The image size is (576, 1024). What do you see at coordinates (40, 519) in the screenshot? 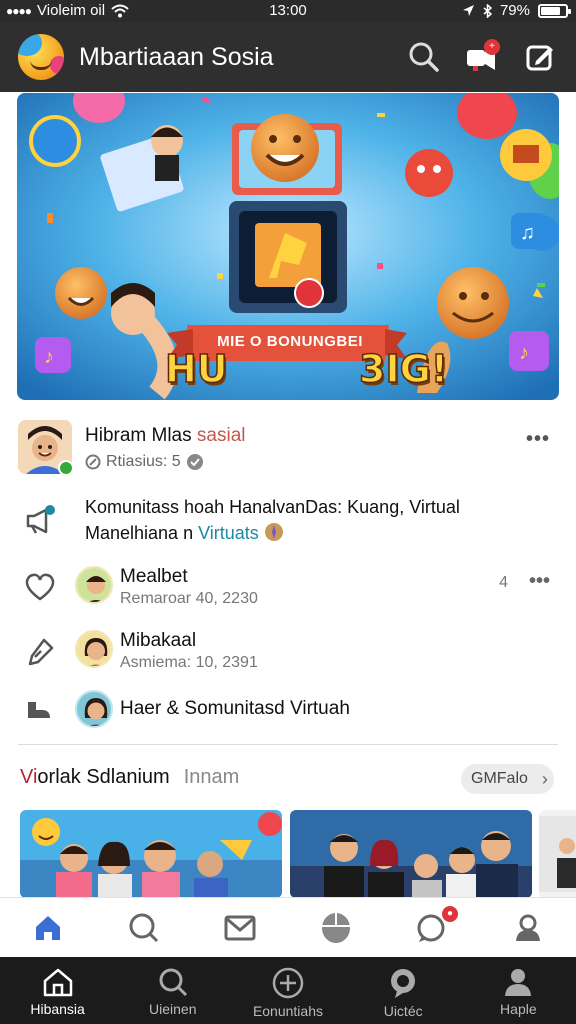
I see `megaphone-icon` at bounding box center [40, 519].